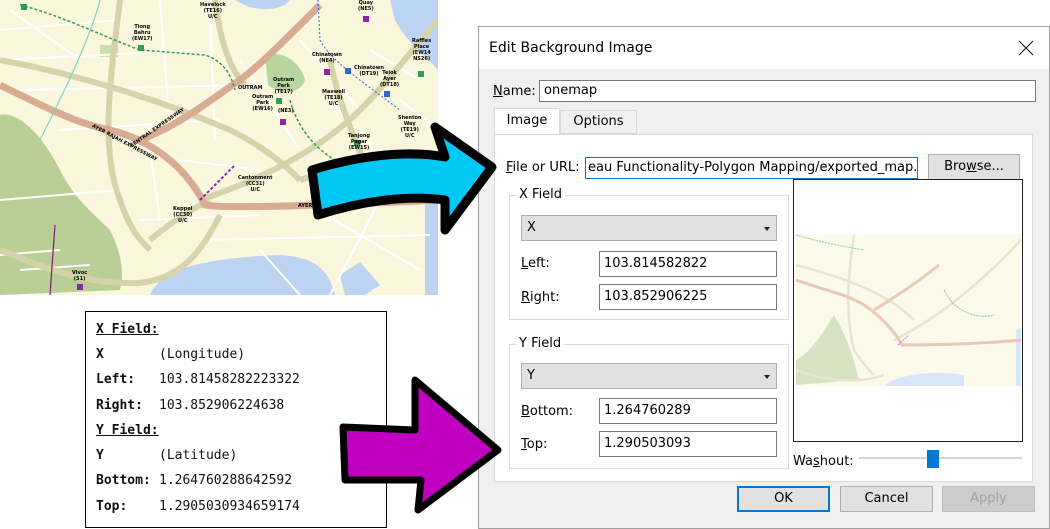 The image size is (1050, 529). I want to click on map-label-havelock: Havelock (TE16) U/C, so click(213, 11).